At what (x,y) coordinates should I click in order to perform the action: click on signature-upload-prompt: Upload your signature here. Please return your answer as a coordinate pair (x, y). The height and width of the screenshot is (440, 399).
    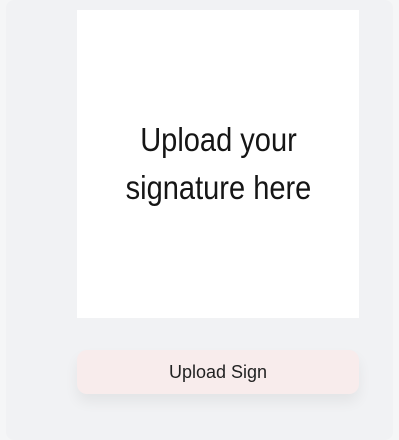
    Looking at the image, I should click on (218, 164).